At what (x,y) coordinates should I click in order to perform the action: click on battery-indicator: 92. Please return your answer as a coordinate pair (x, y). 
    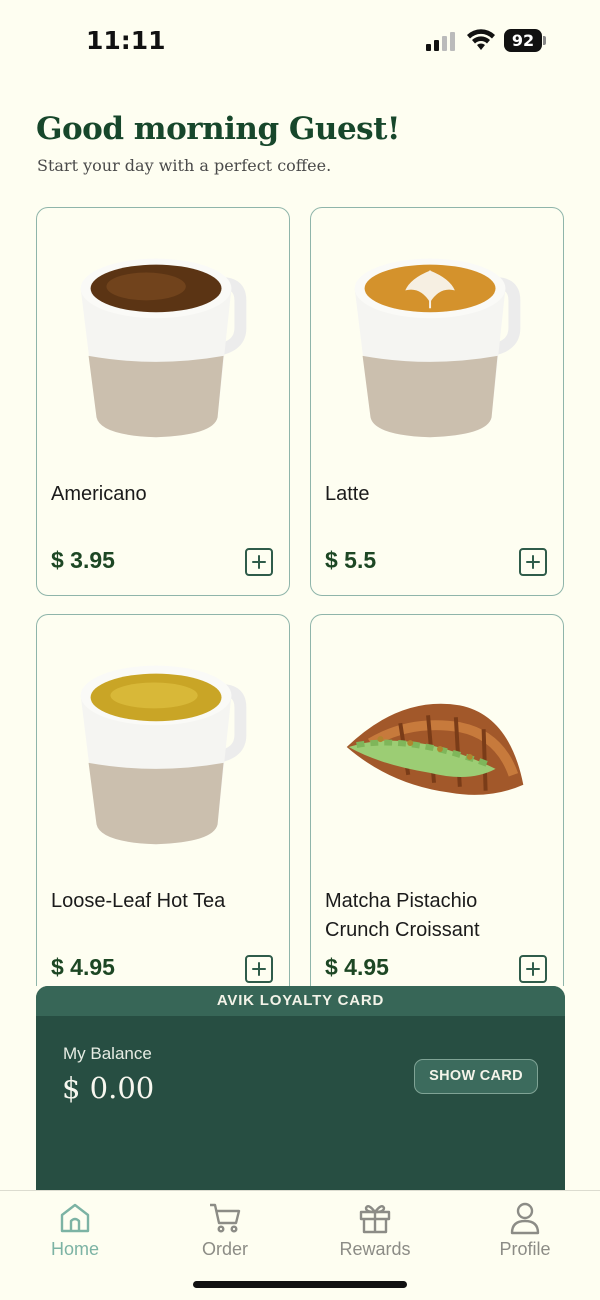
    Looking at the image, I should click on (523, 40).